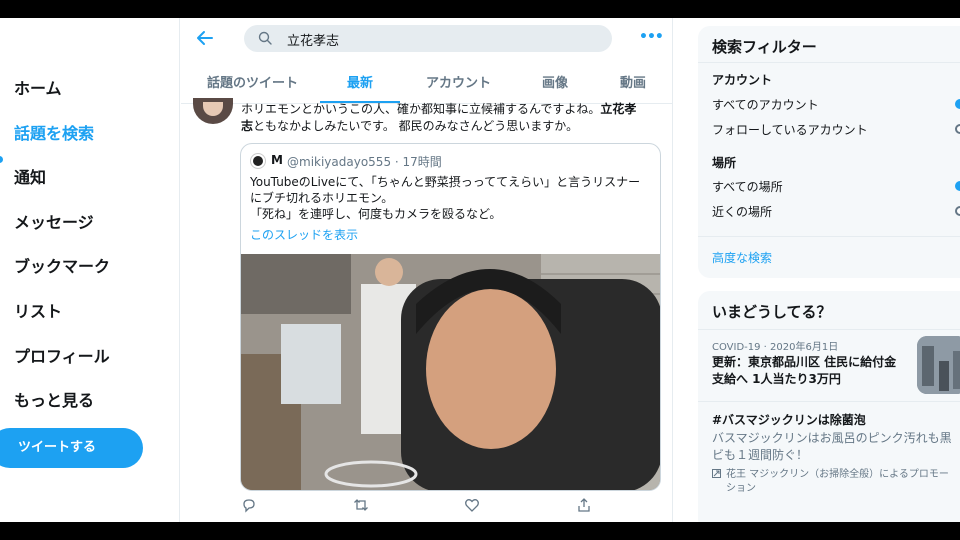  I want to click on nav-messages: メッセージ, so click(54, 221).